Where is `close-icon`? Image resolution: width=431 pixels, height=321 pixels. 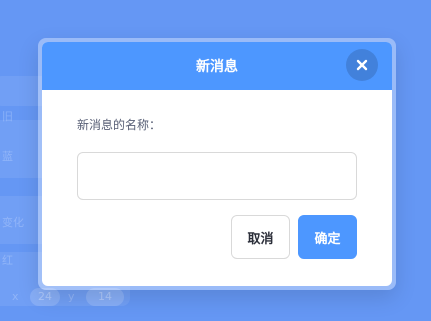
close-icon is located at coordinates (362, 65).